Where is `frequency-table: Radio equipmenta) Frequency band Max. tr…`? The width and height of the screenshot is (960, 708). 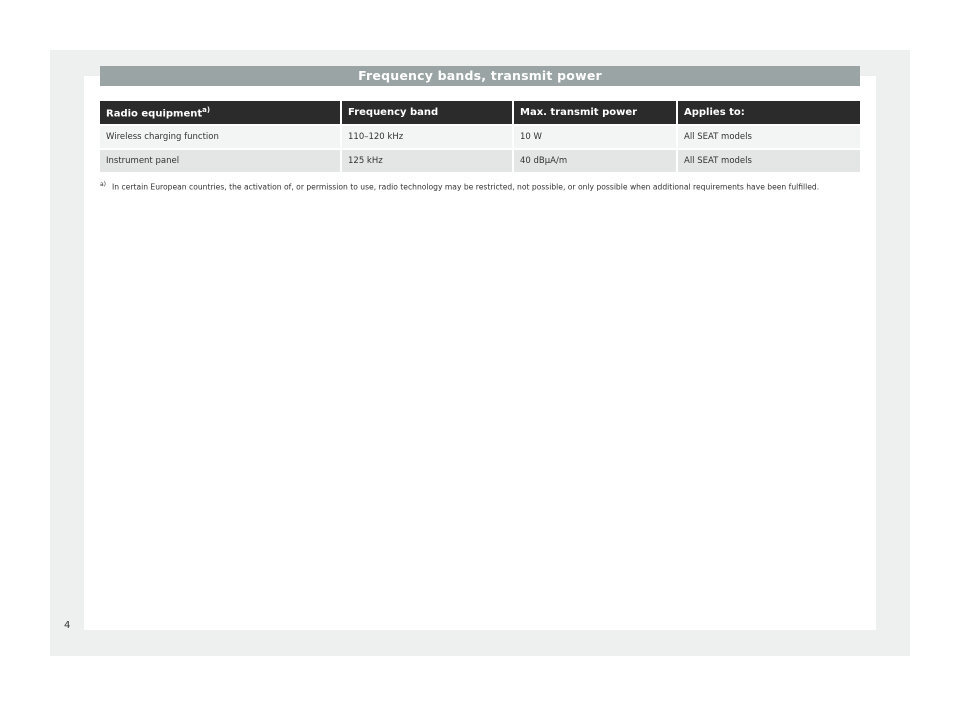 frequency-table: Radio equipmenta) Frequency band Max. tr… is located at coordinates (480, 136).